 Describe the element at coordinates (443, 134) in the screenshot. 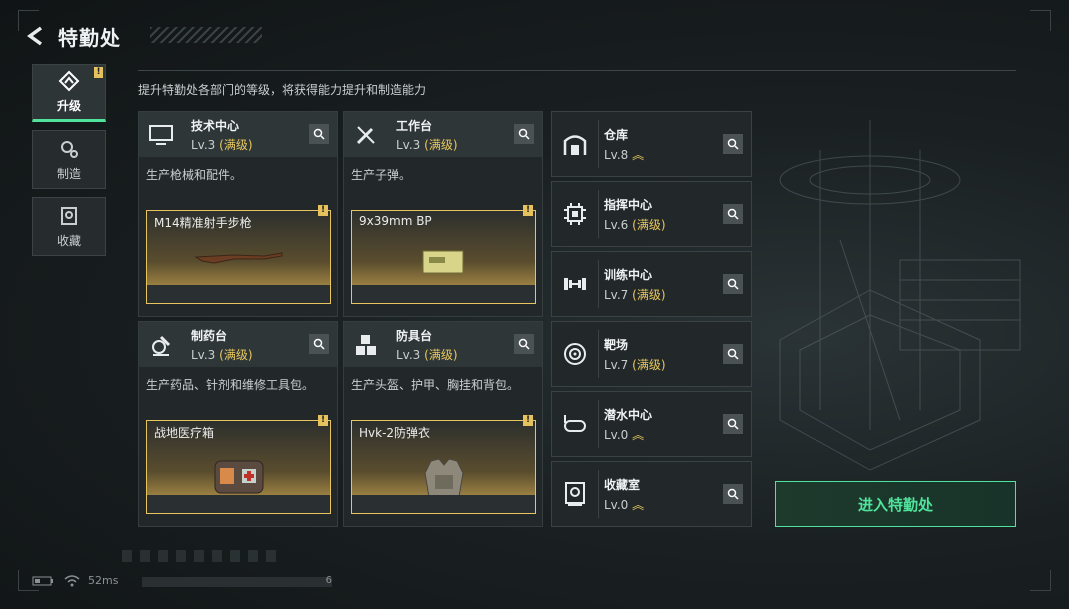

I see `card-header: 工作台 Lv.3 (满级)` at that location.